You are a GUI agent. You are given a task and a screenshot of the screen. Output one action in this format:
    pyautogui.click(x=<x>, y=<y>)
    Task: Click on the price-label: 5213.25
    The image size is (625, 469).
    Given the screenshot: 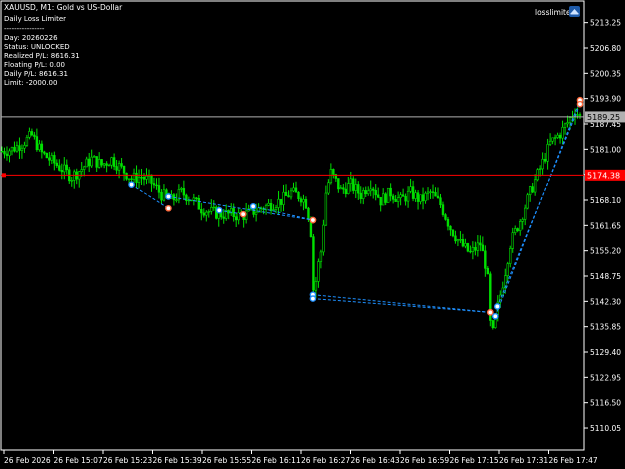 What is the action you would take?
    pyautogui.click(x=605, y=23)
    